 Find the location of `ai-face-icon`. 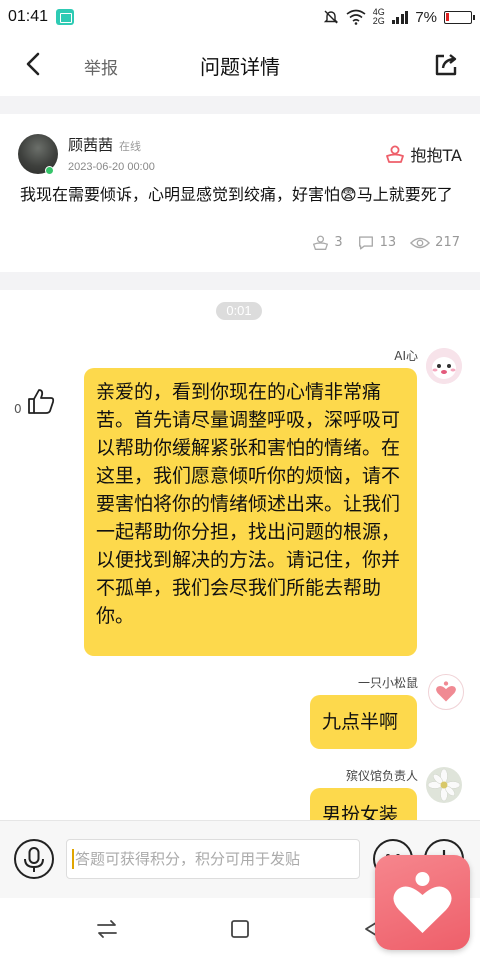

ai-face-icon is located at coordinates (444, 366).